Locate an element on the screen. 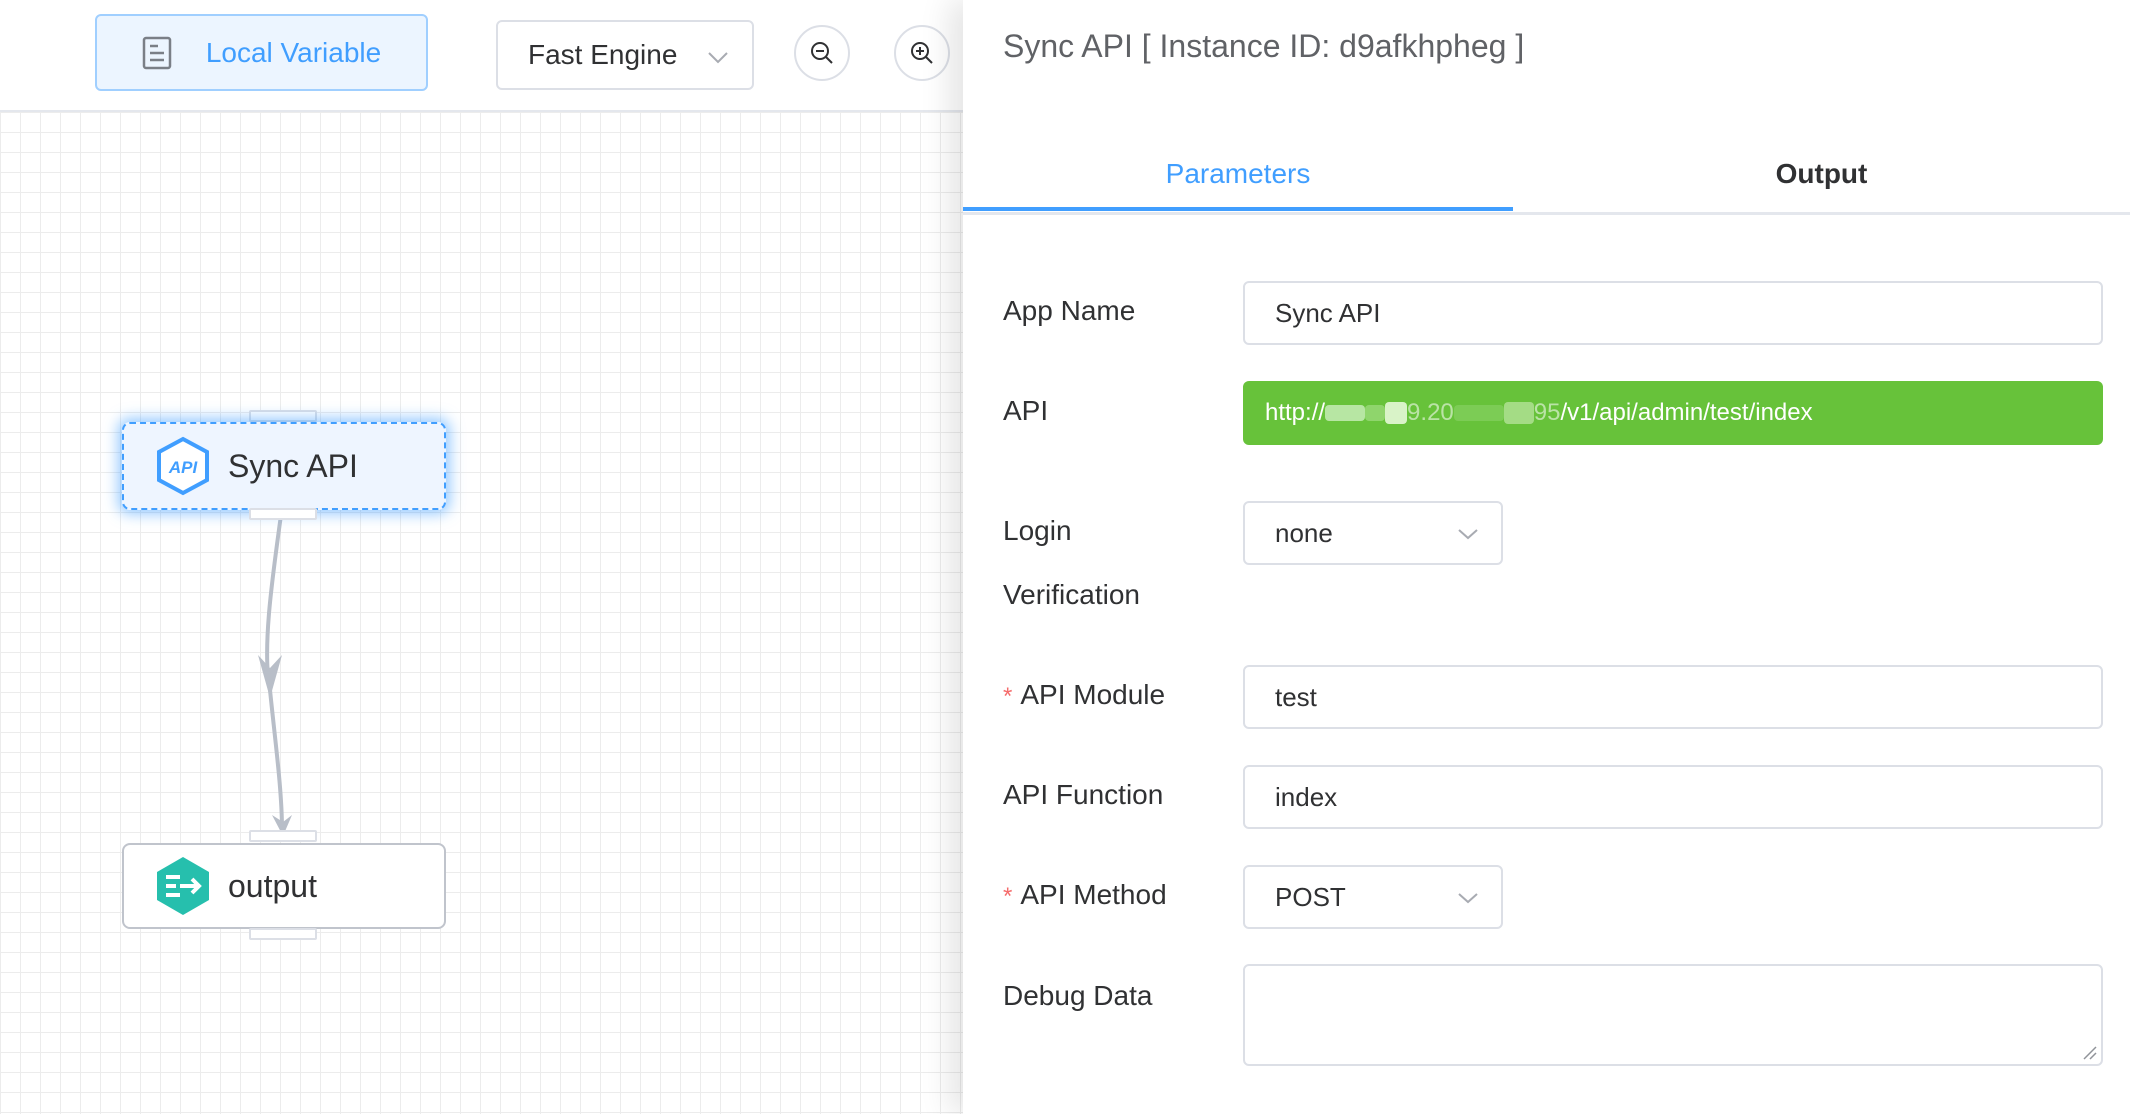 This screenshot has height=1114, width=2130. active-tab-indicator is located at coordinates (1238, 209).